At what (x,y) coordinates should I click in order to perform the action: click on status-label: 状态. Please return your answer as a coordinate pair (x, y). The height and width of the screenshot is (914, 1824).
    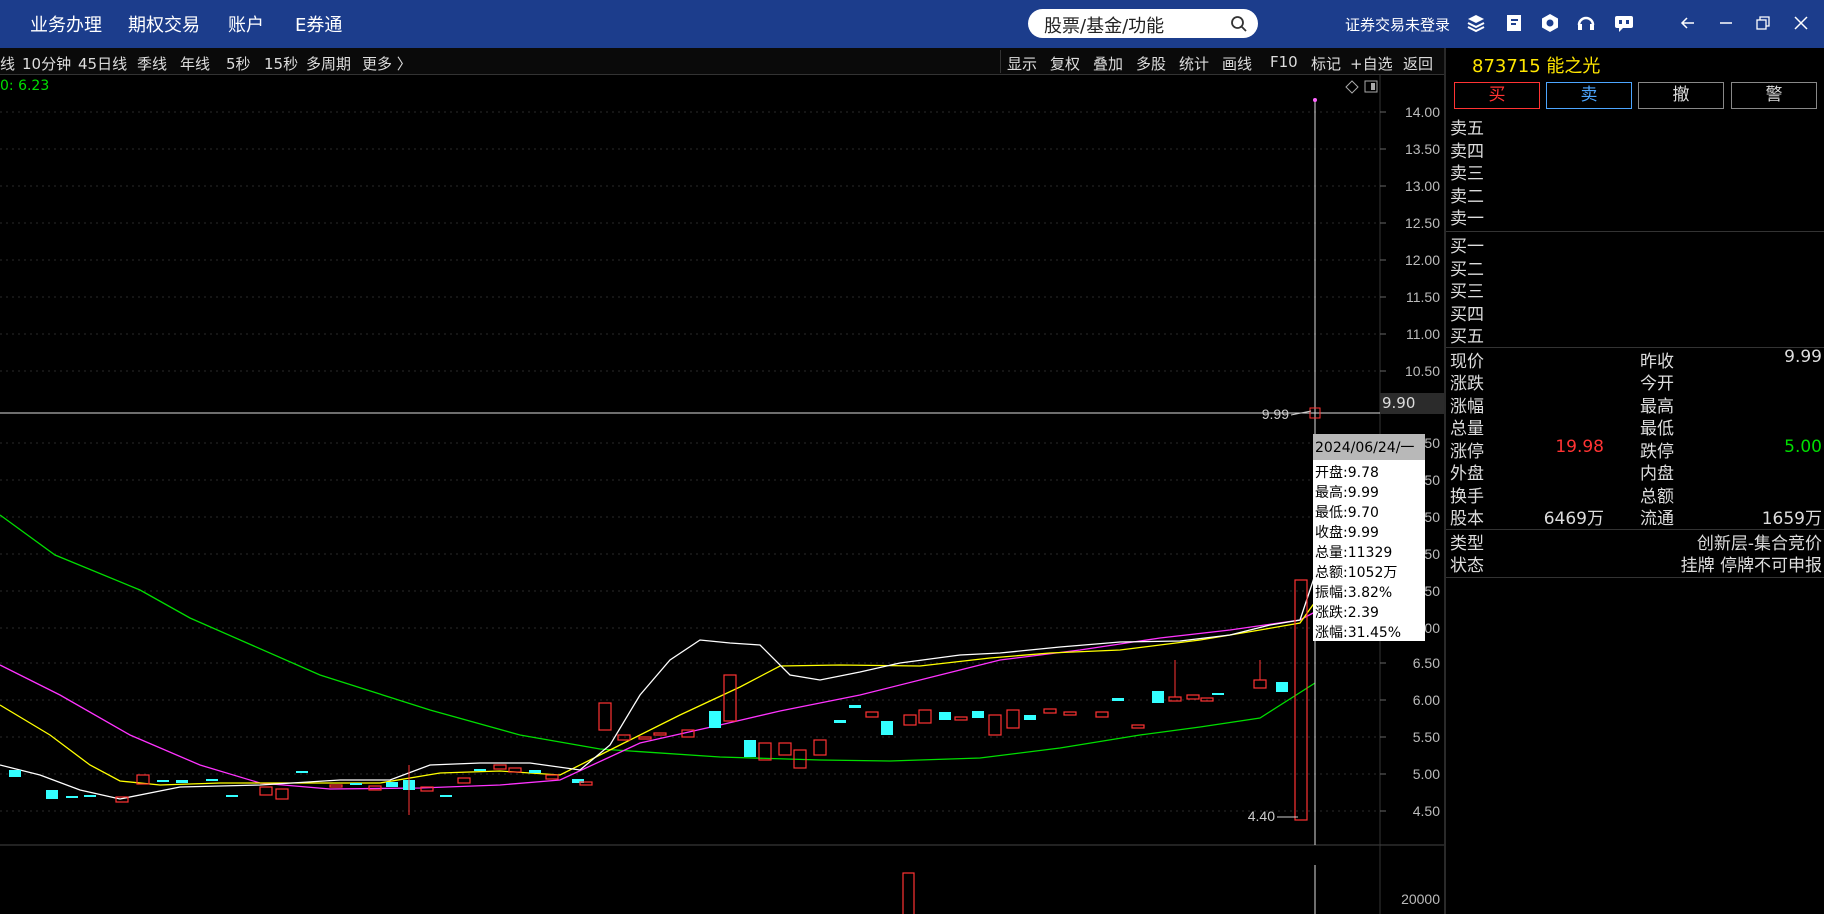
    Looking at the image, I should click on (1467, 566).